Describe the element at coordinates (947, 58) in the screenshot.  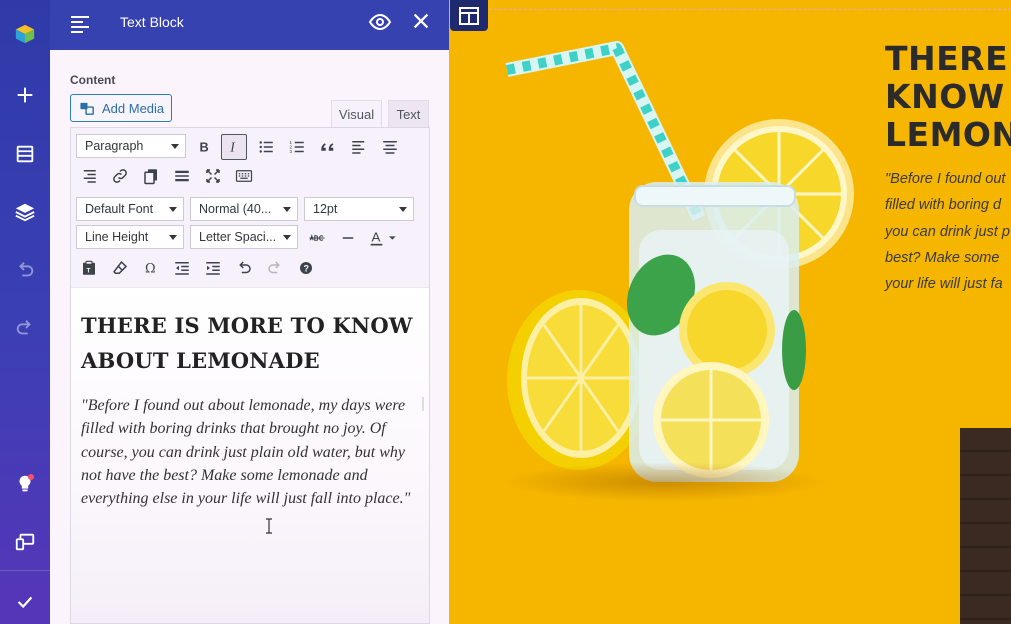
I see `hero-title-line: THERE` at that location.